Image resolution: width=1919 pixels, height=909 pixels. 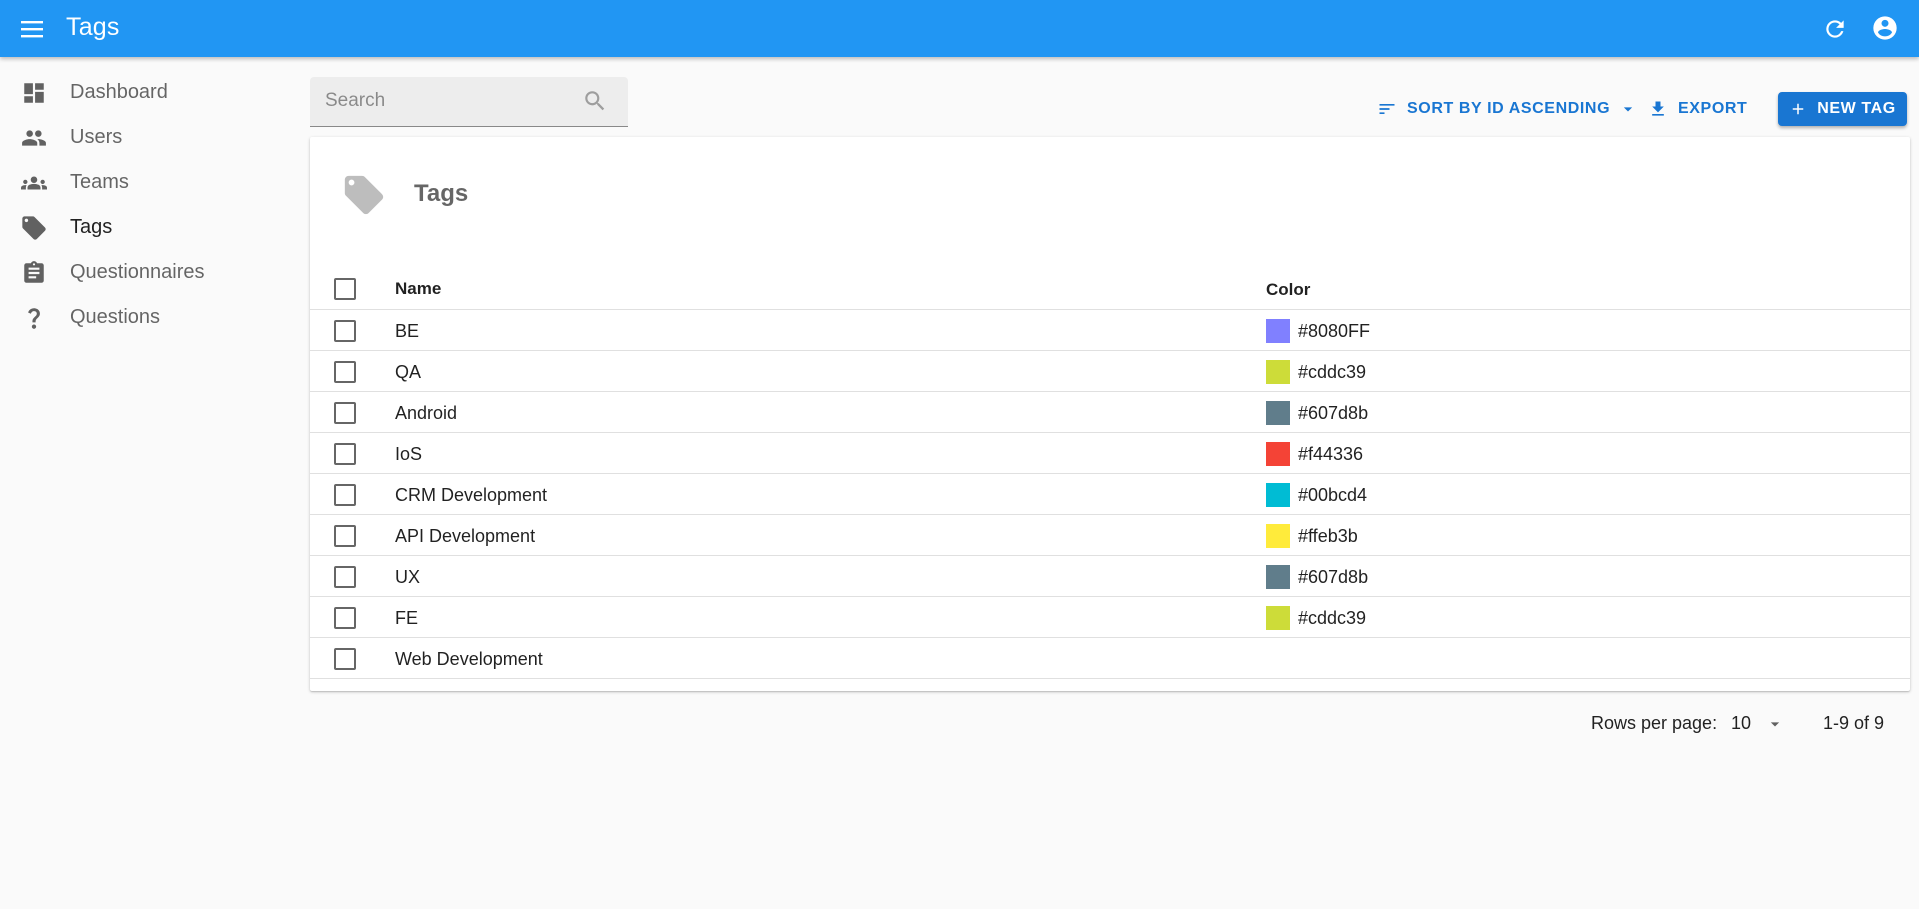 I want to click on search-icon, so click(x=595, y=103).